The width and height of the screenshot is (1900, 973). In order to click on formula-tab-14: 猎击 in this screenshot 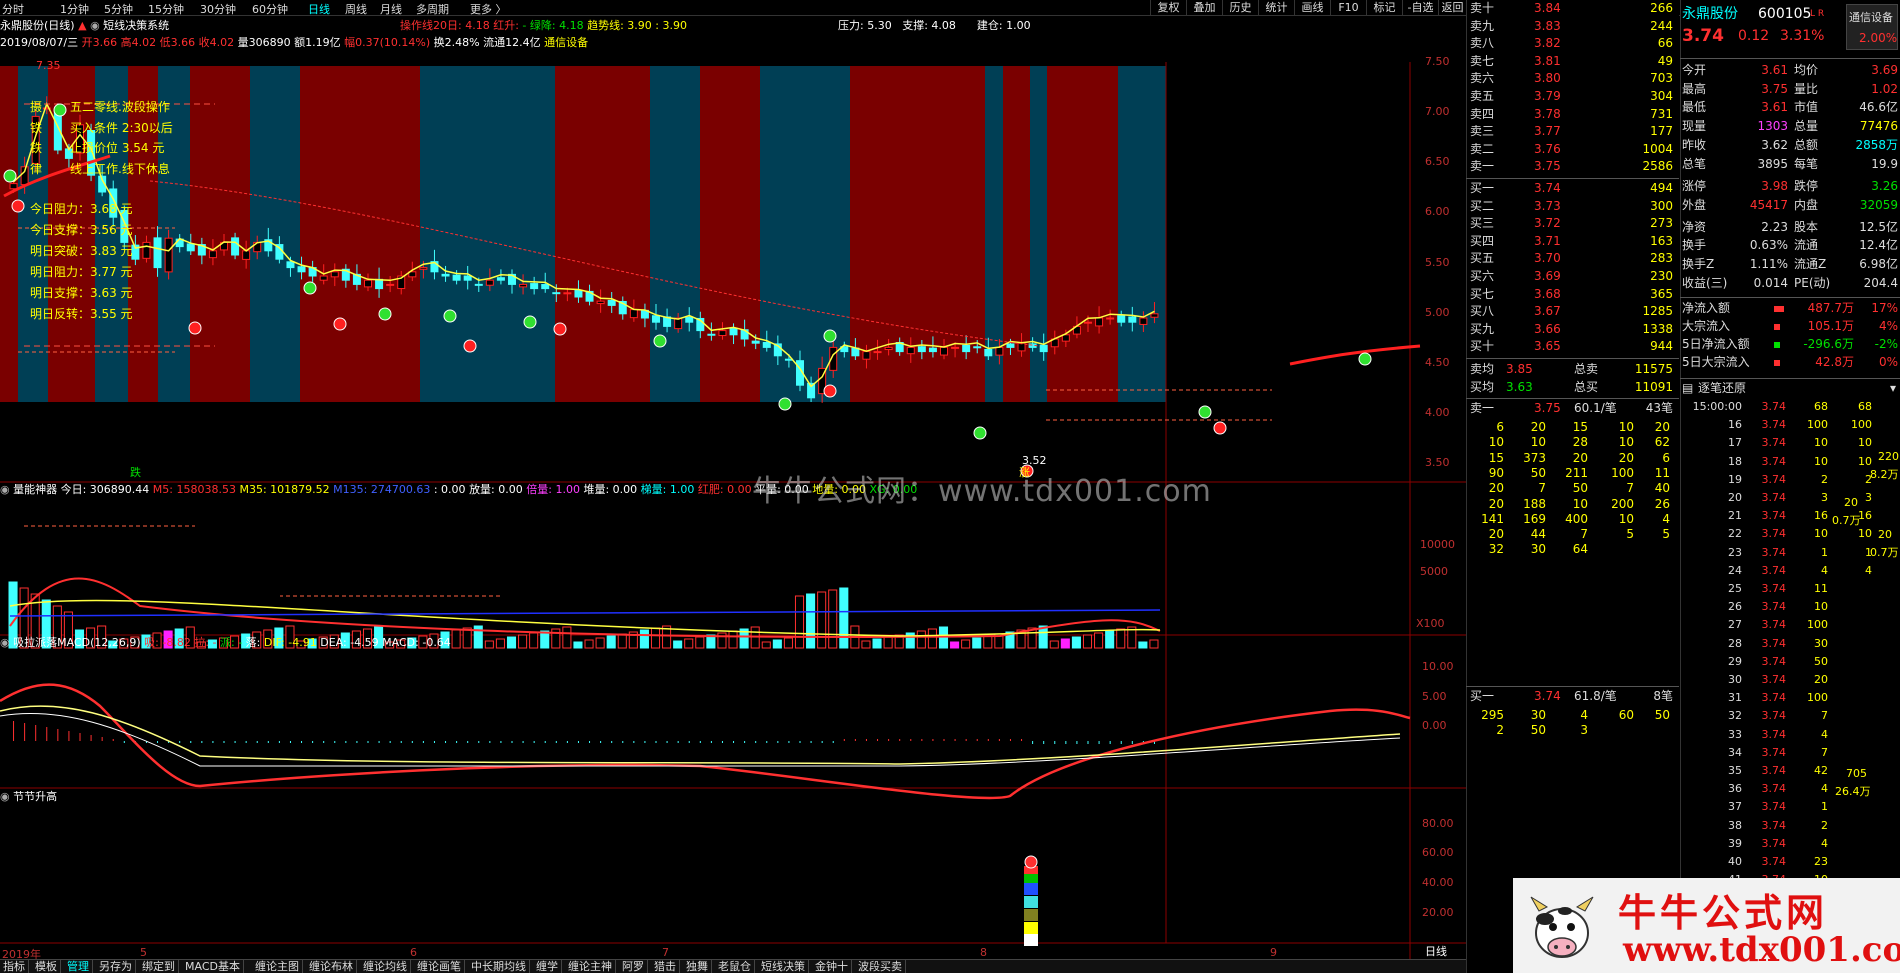, I will do `click(665, 966)`.